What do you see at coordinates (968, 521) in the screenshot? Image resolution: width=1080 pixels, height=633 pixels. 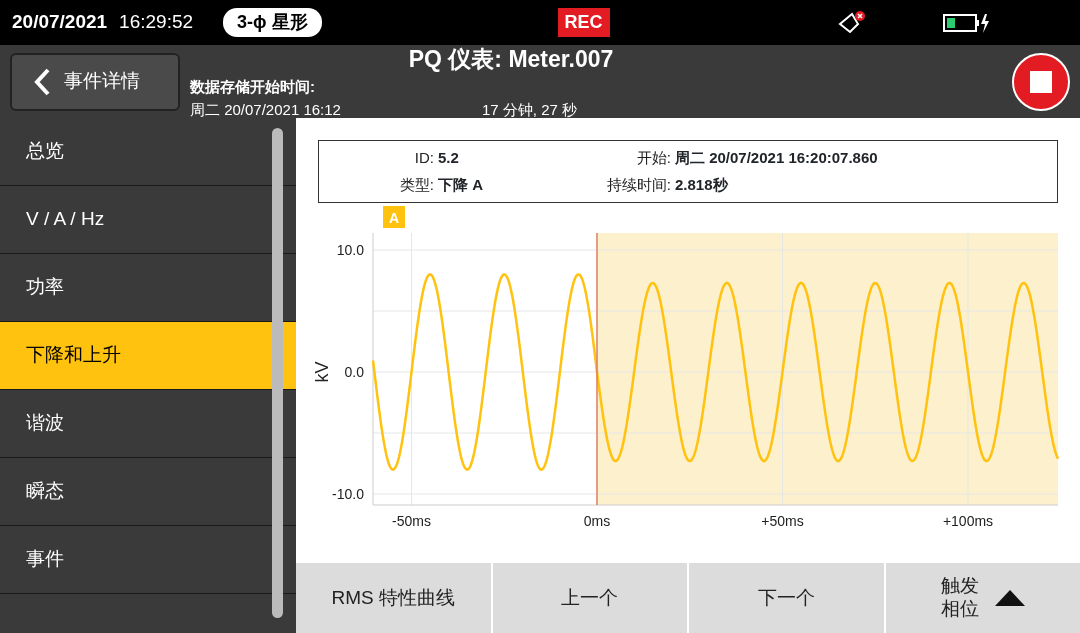 I see `x-tick-label: +100ms` at bounding box center [968, 521].